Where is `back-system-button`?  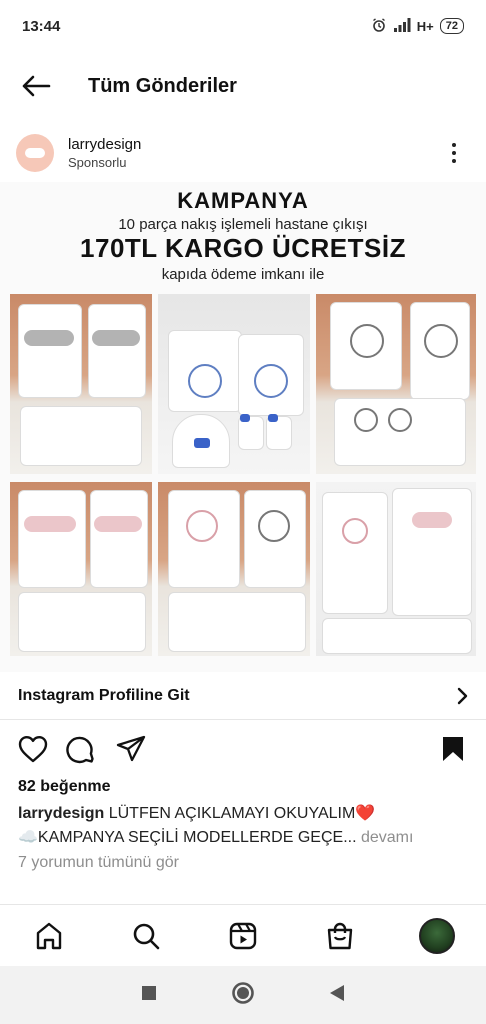 back-system-button is located at coordinates (337, 995).